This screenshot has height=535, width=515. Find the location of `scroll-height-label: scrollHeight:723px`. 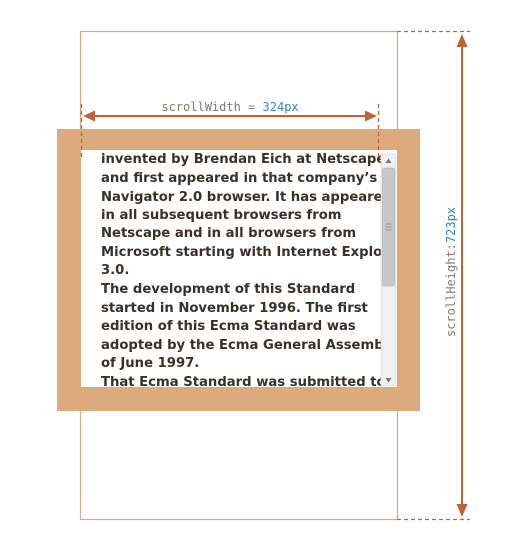

scroll-height-label: scrollHeight:723px is located at coordinates (451, 272).